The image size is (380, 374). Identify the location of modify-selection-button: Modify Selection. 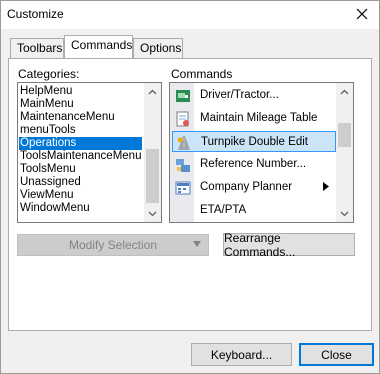
(113, 245).